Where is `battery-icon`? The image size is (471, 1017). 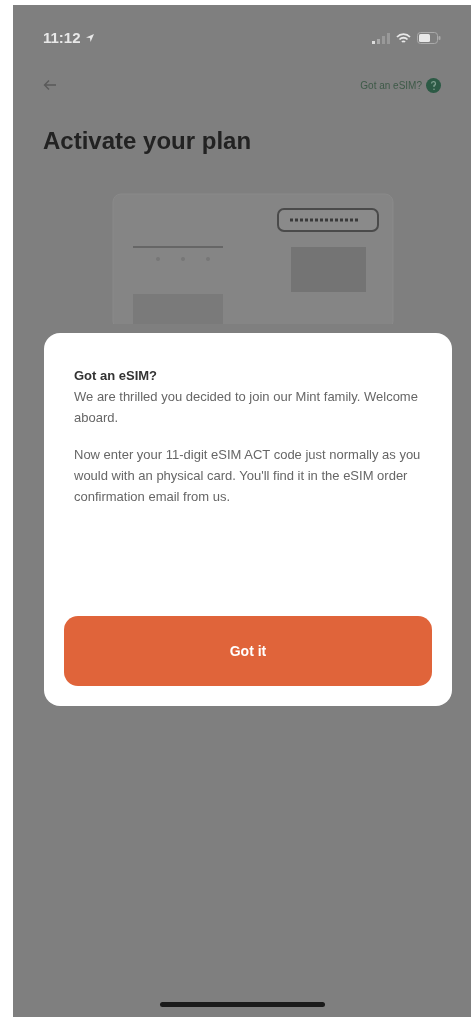
battery-icon is located at coordinates (429, 38).